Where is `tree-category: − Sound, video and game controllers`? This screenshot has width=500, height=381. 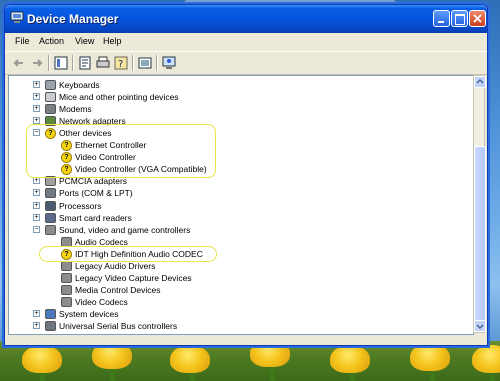 tree-category: − Sound, video and game controllers is located at coordinates (239, 230).